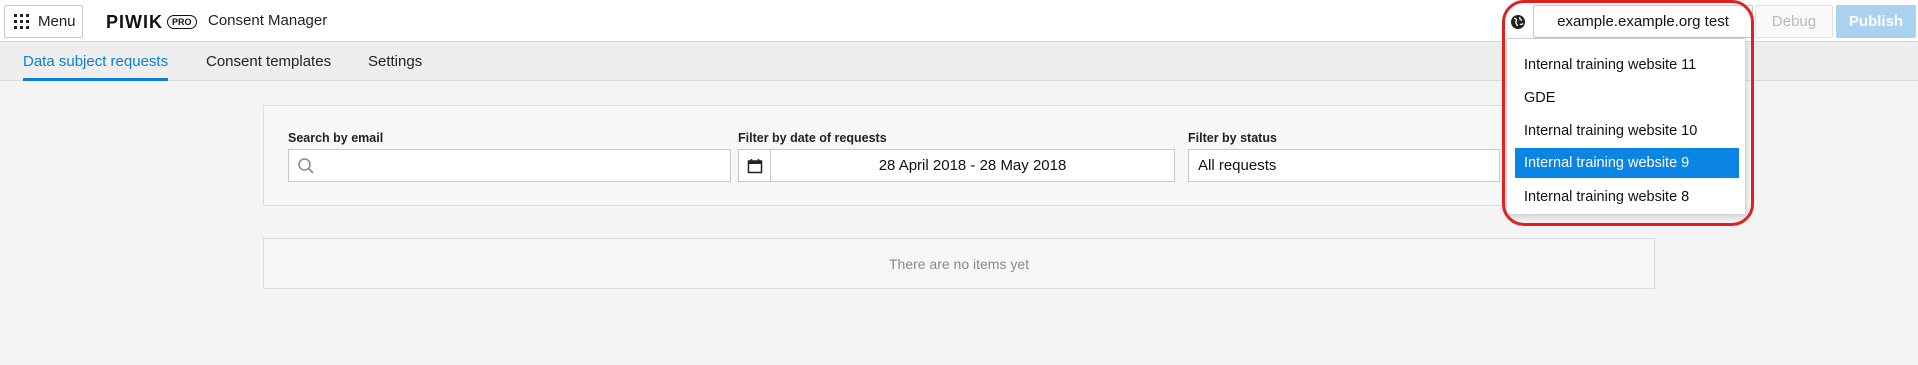 This screenshot has width=1918, height=365. I want to click on tab-consent-templates: Consent templates, so click(268, 61).